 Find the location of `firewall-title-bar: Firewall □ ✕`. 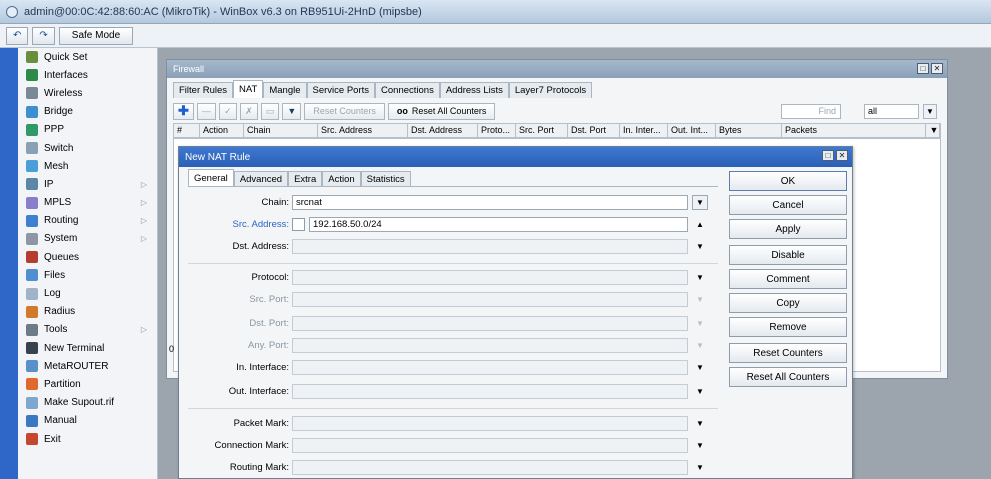

firewall-title-bar: Firewall □ ✕ is located at coordinates (557, 69).